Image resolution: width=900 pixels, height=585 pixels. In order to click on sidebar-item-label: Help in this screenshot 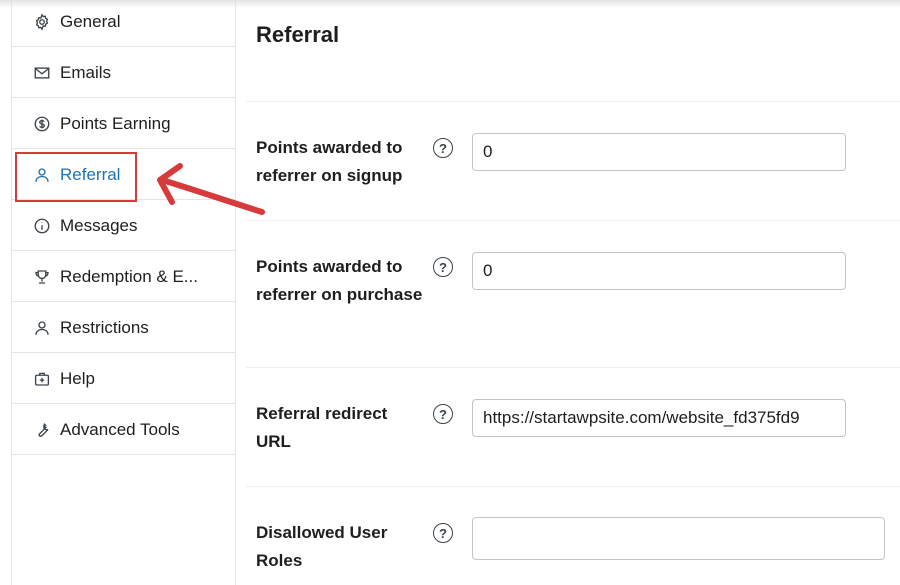, I will do `click(77, 378)`.